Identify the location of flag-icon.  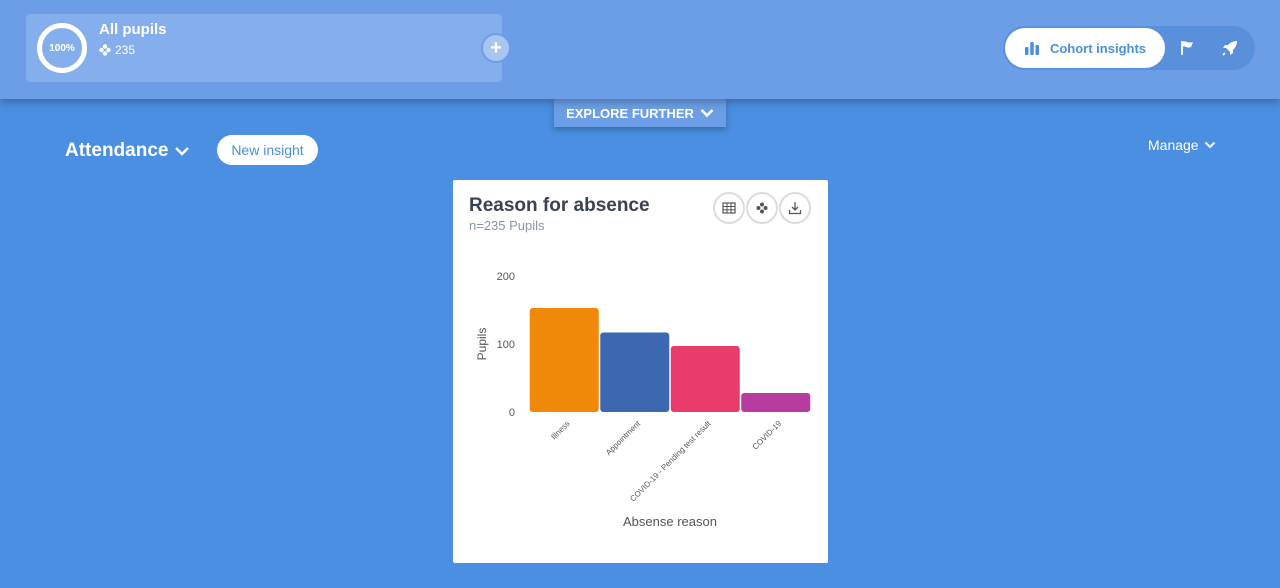
(1187, 48).